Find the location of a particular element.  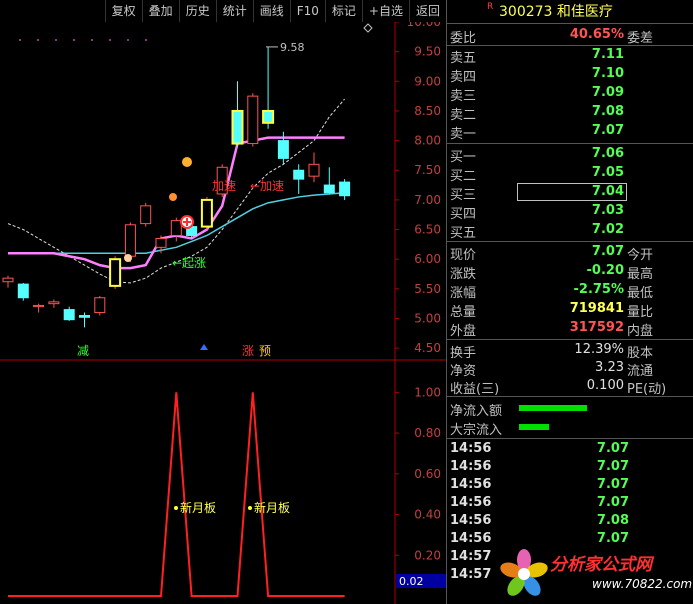

selected-box is located at coordinates (572, 192).